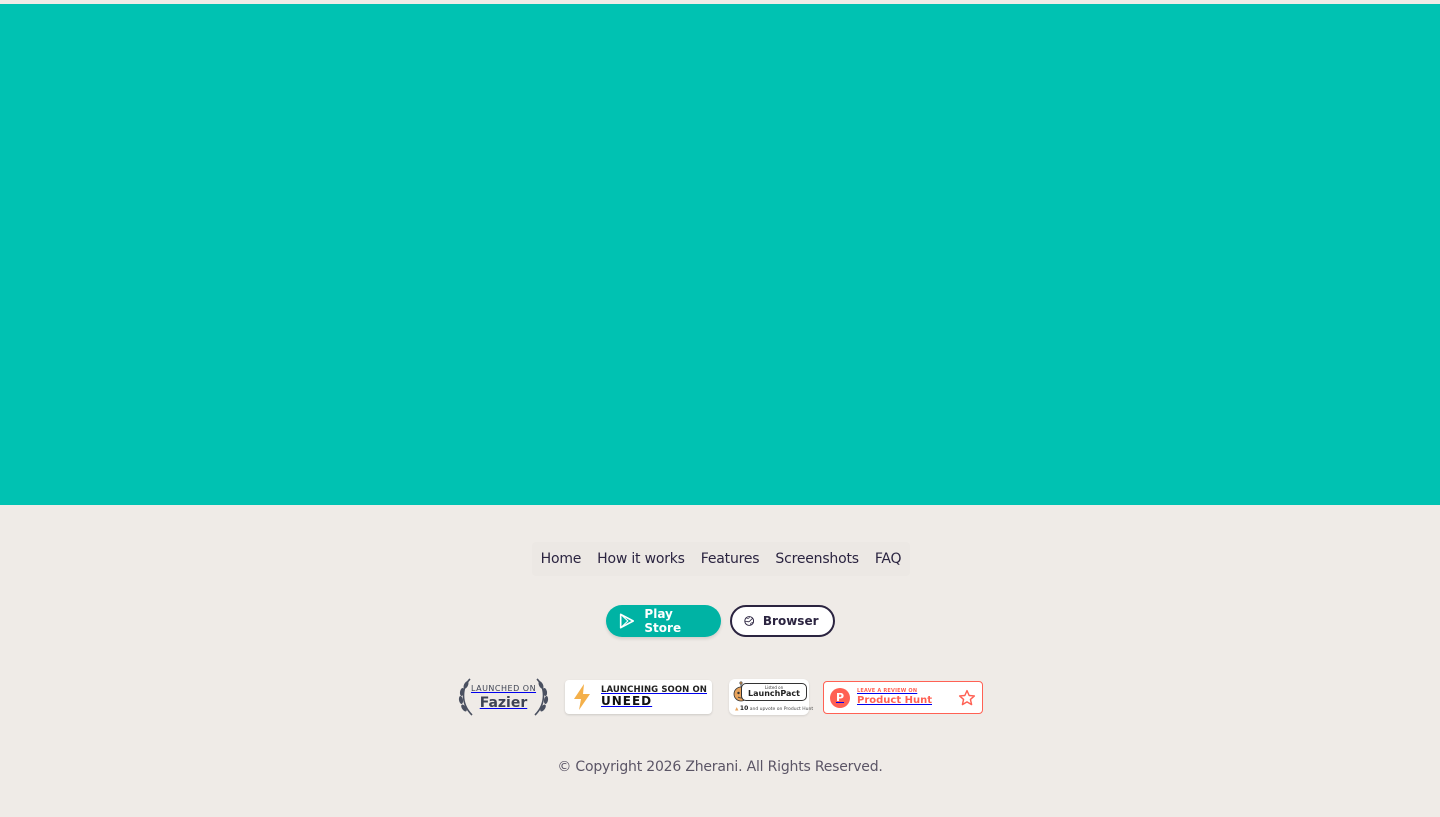 This screenshot has height=817, width=1440. What do you see at coordinates (503, 688) in the screenshot?
I see `fazier-top-text: LAUNCHED ON` at bounding box center [503, 688].